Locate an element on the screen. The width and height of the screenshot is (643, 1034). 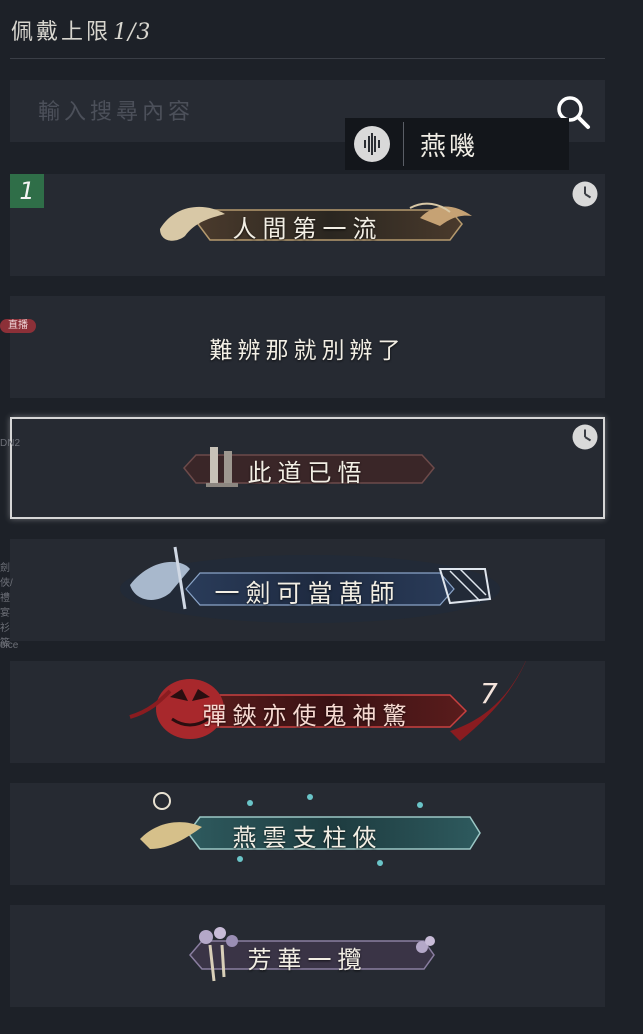
title-name: 人間第一流 is located at coordinates (307, 229).